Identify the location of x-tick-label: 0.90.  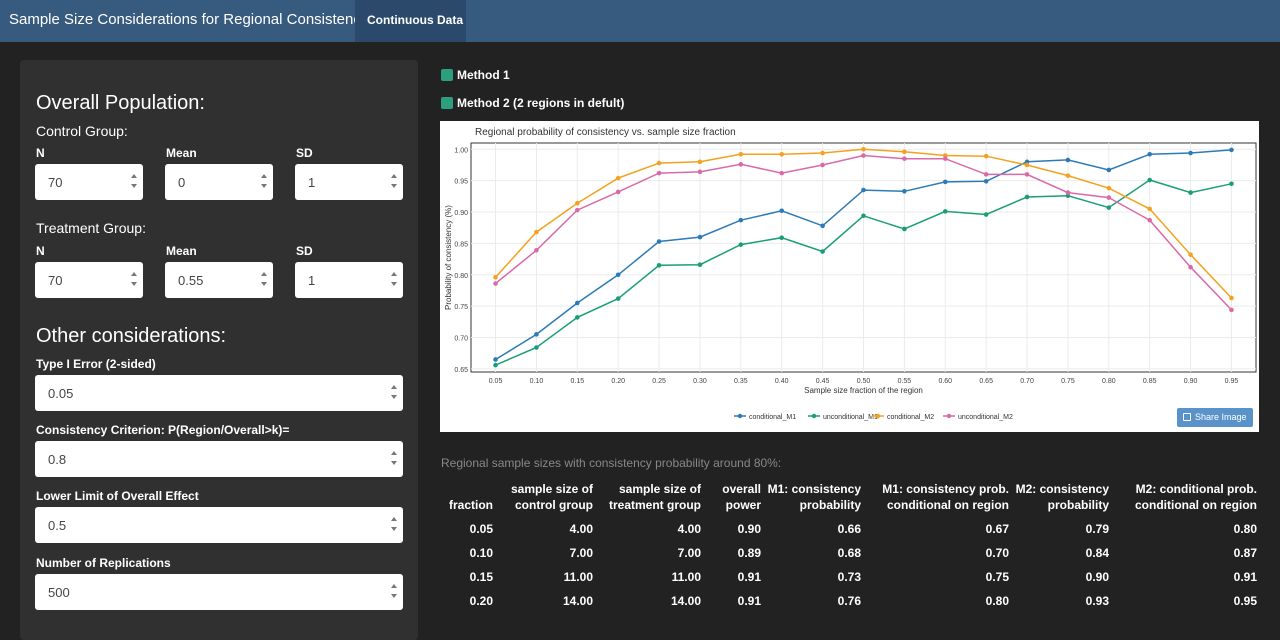
(1191, 381).